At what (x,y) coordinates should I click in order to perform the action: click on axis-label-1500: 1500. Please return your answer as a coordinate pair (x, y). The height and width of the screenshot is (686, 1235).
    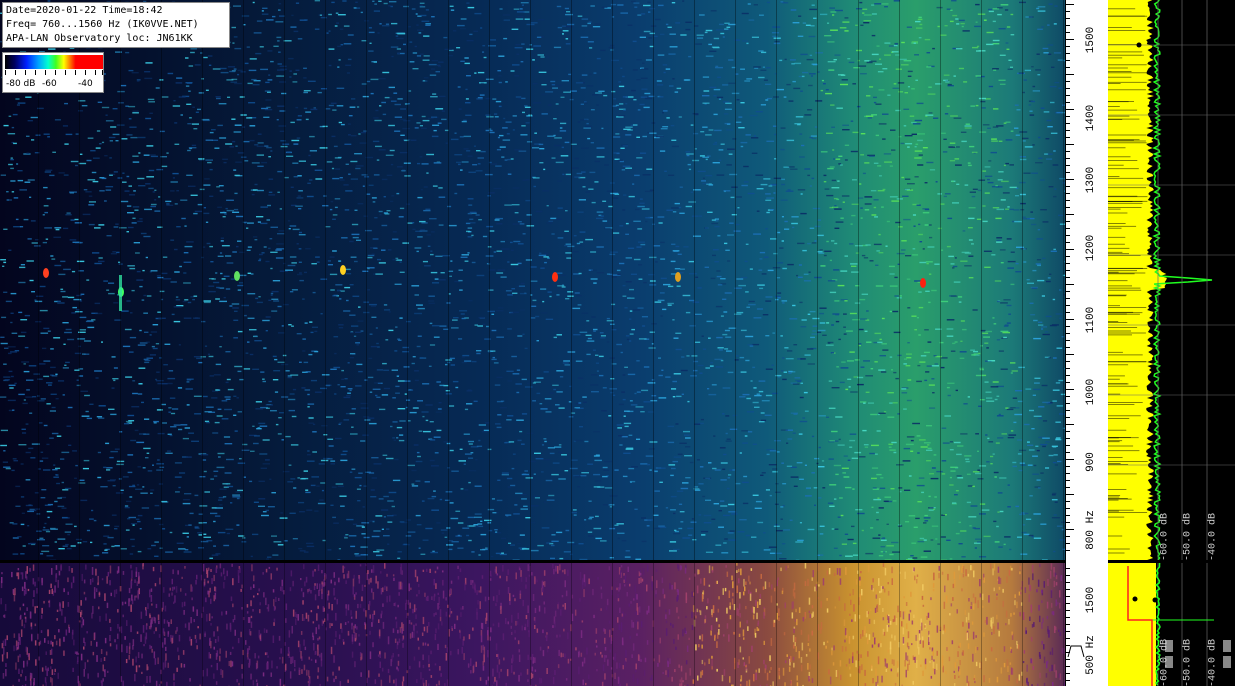
    Looking at the image, I should click on (1091, 40).